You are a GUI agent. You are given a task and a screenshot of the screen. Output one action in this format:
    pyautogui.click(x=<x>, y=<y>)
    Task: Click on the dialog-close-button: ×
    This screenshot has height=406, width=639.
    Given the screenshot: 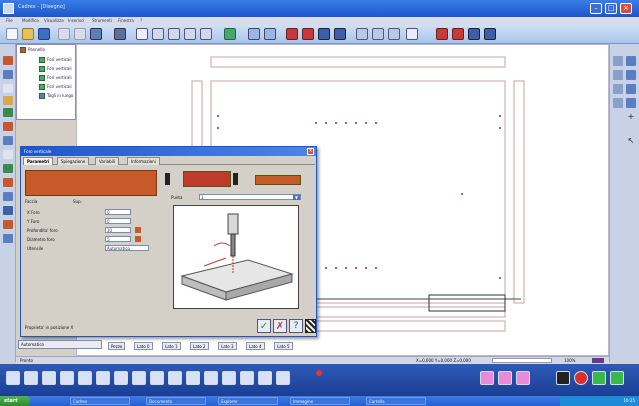 What is the action you would take?
    pyautogui.click(x=310, y=151)
    